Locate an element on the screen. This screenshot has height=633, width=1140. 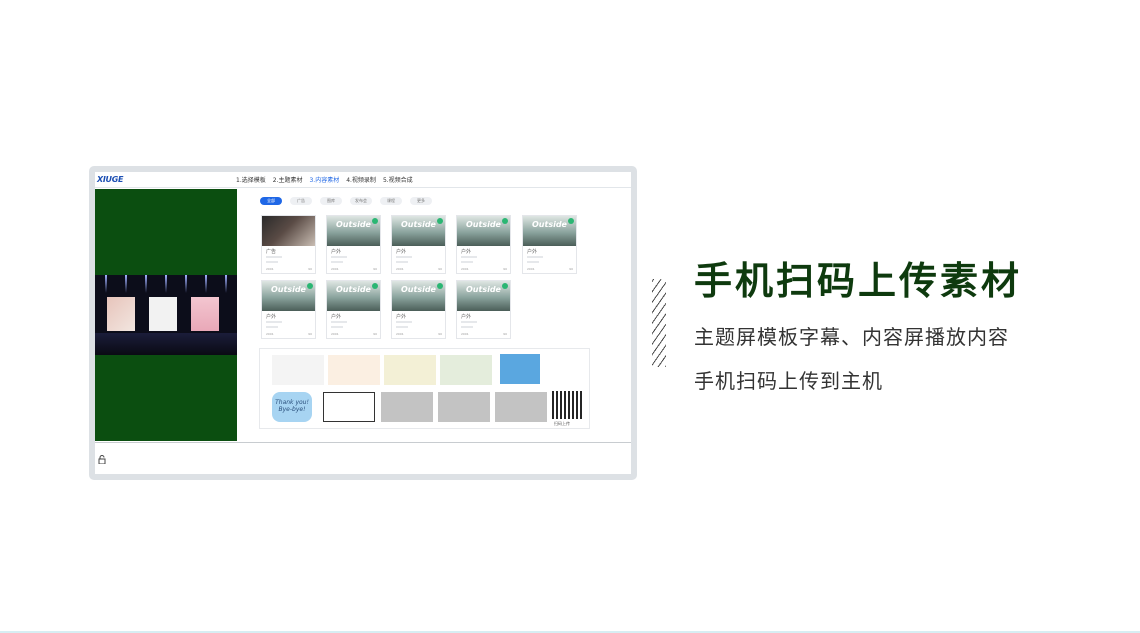
filter-bar: 全部 广告 图库 发布会 课程 更多 is located at coordinates (346, 201).